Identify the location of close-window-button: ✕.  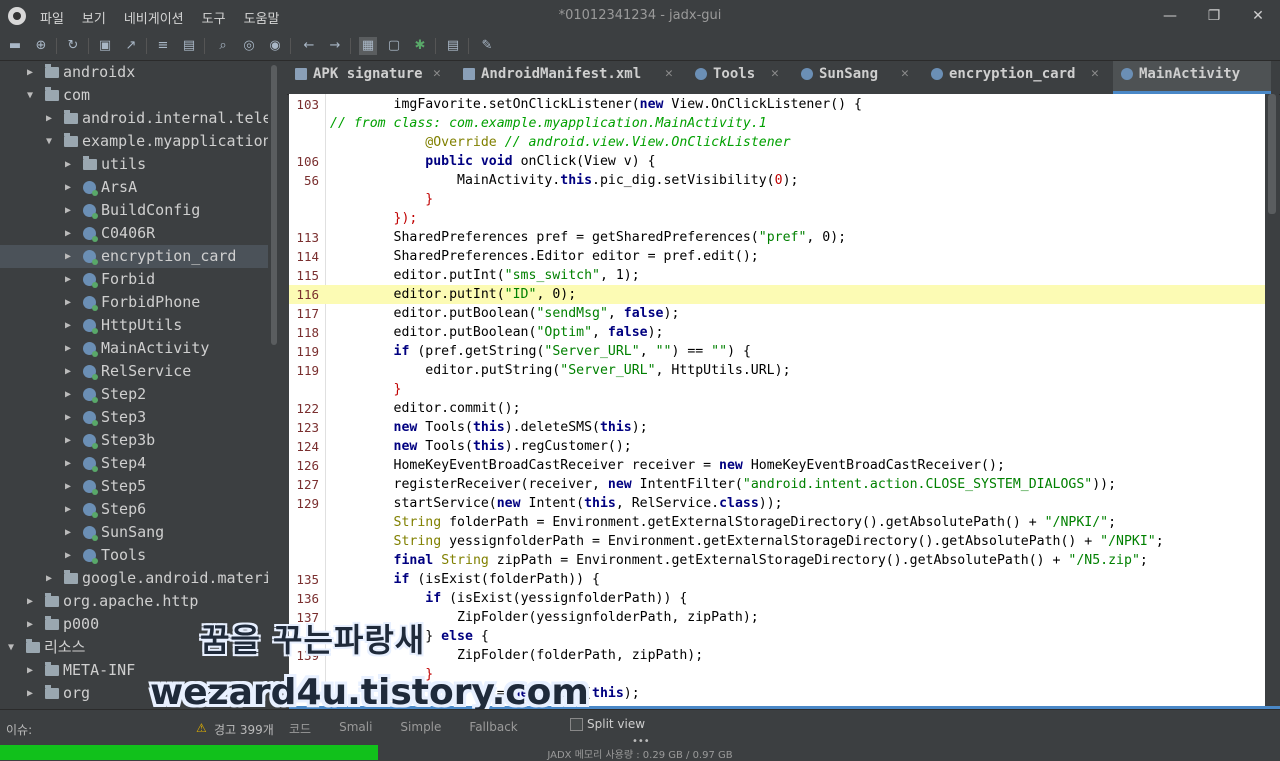
(1258, 16).